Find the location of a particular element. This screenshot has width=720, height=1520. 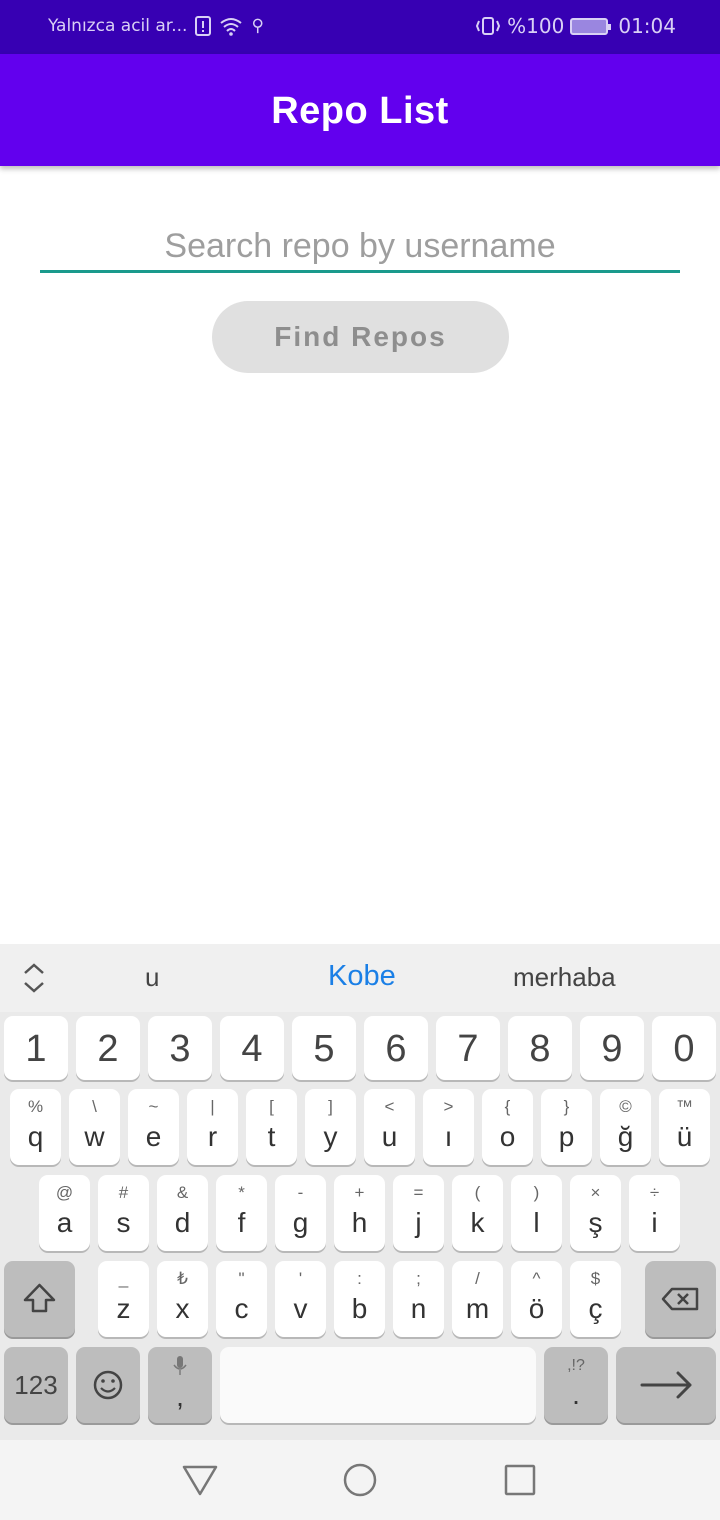

back-triangle-icon is located at coordinates (200, 1480).